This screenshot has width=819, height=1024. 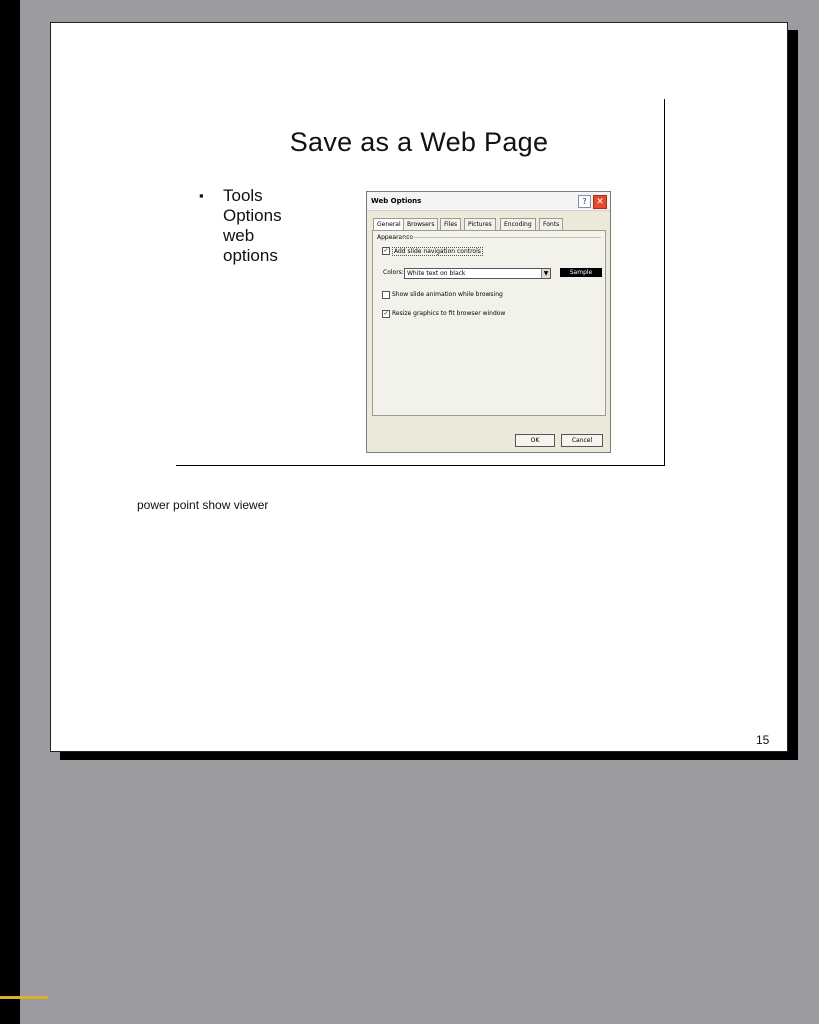 I want to click on speaker-notes: power point show viewer, so click(x=203, y=505).